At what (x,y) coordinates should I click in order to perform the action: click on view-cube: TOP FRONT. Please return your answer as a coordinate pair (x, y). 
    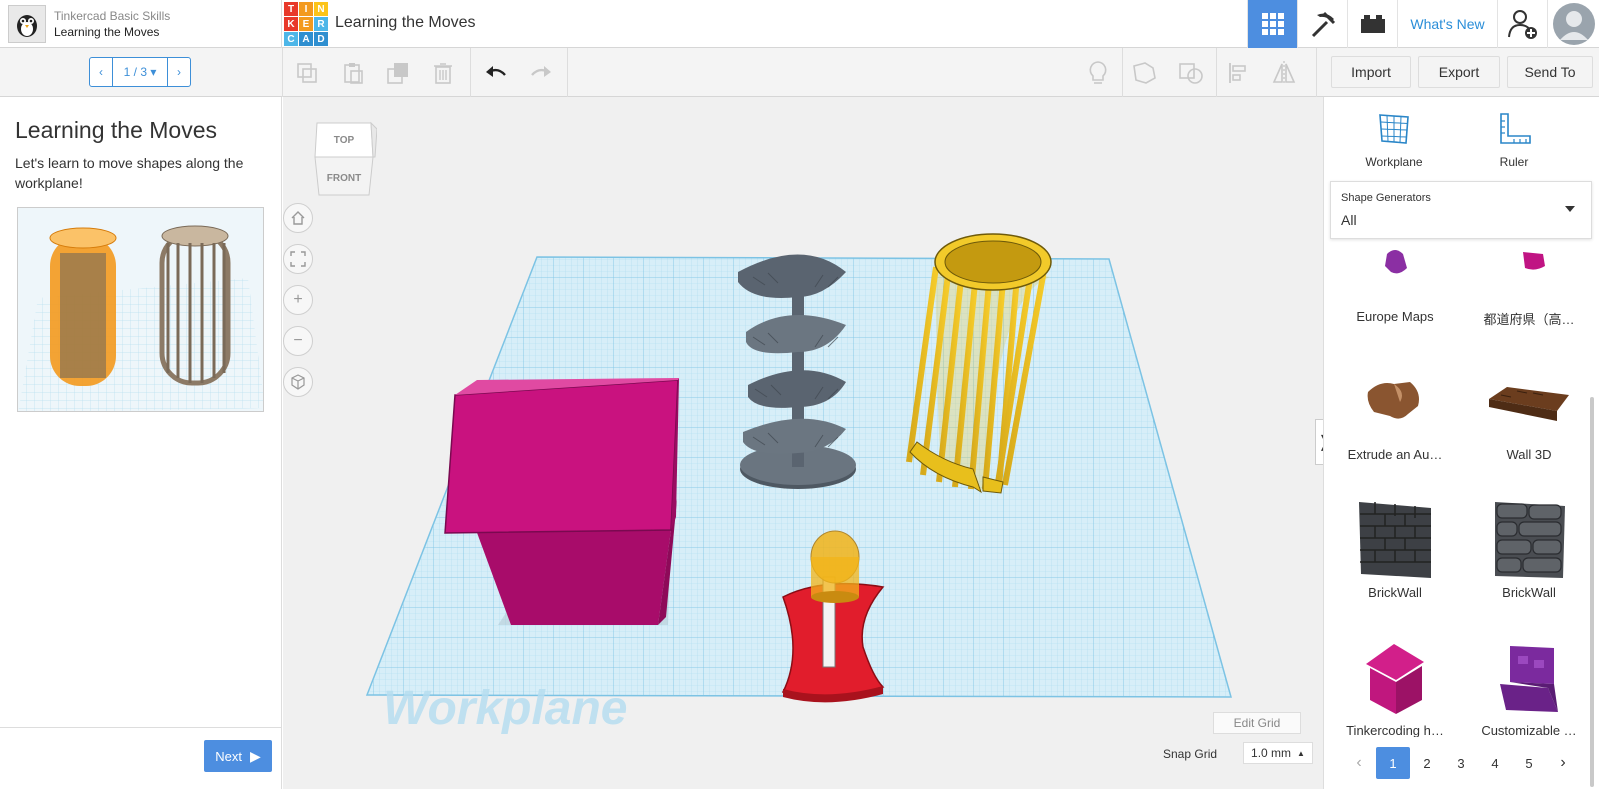
    Looking at the image, I should click on (344, 162).